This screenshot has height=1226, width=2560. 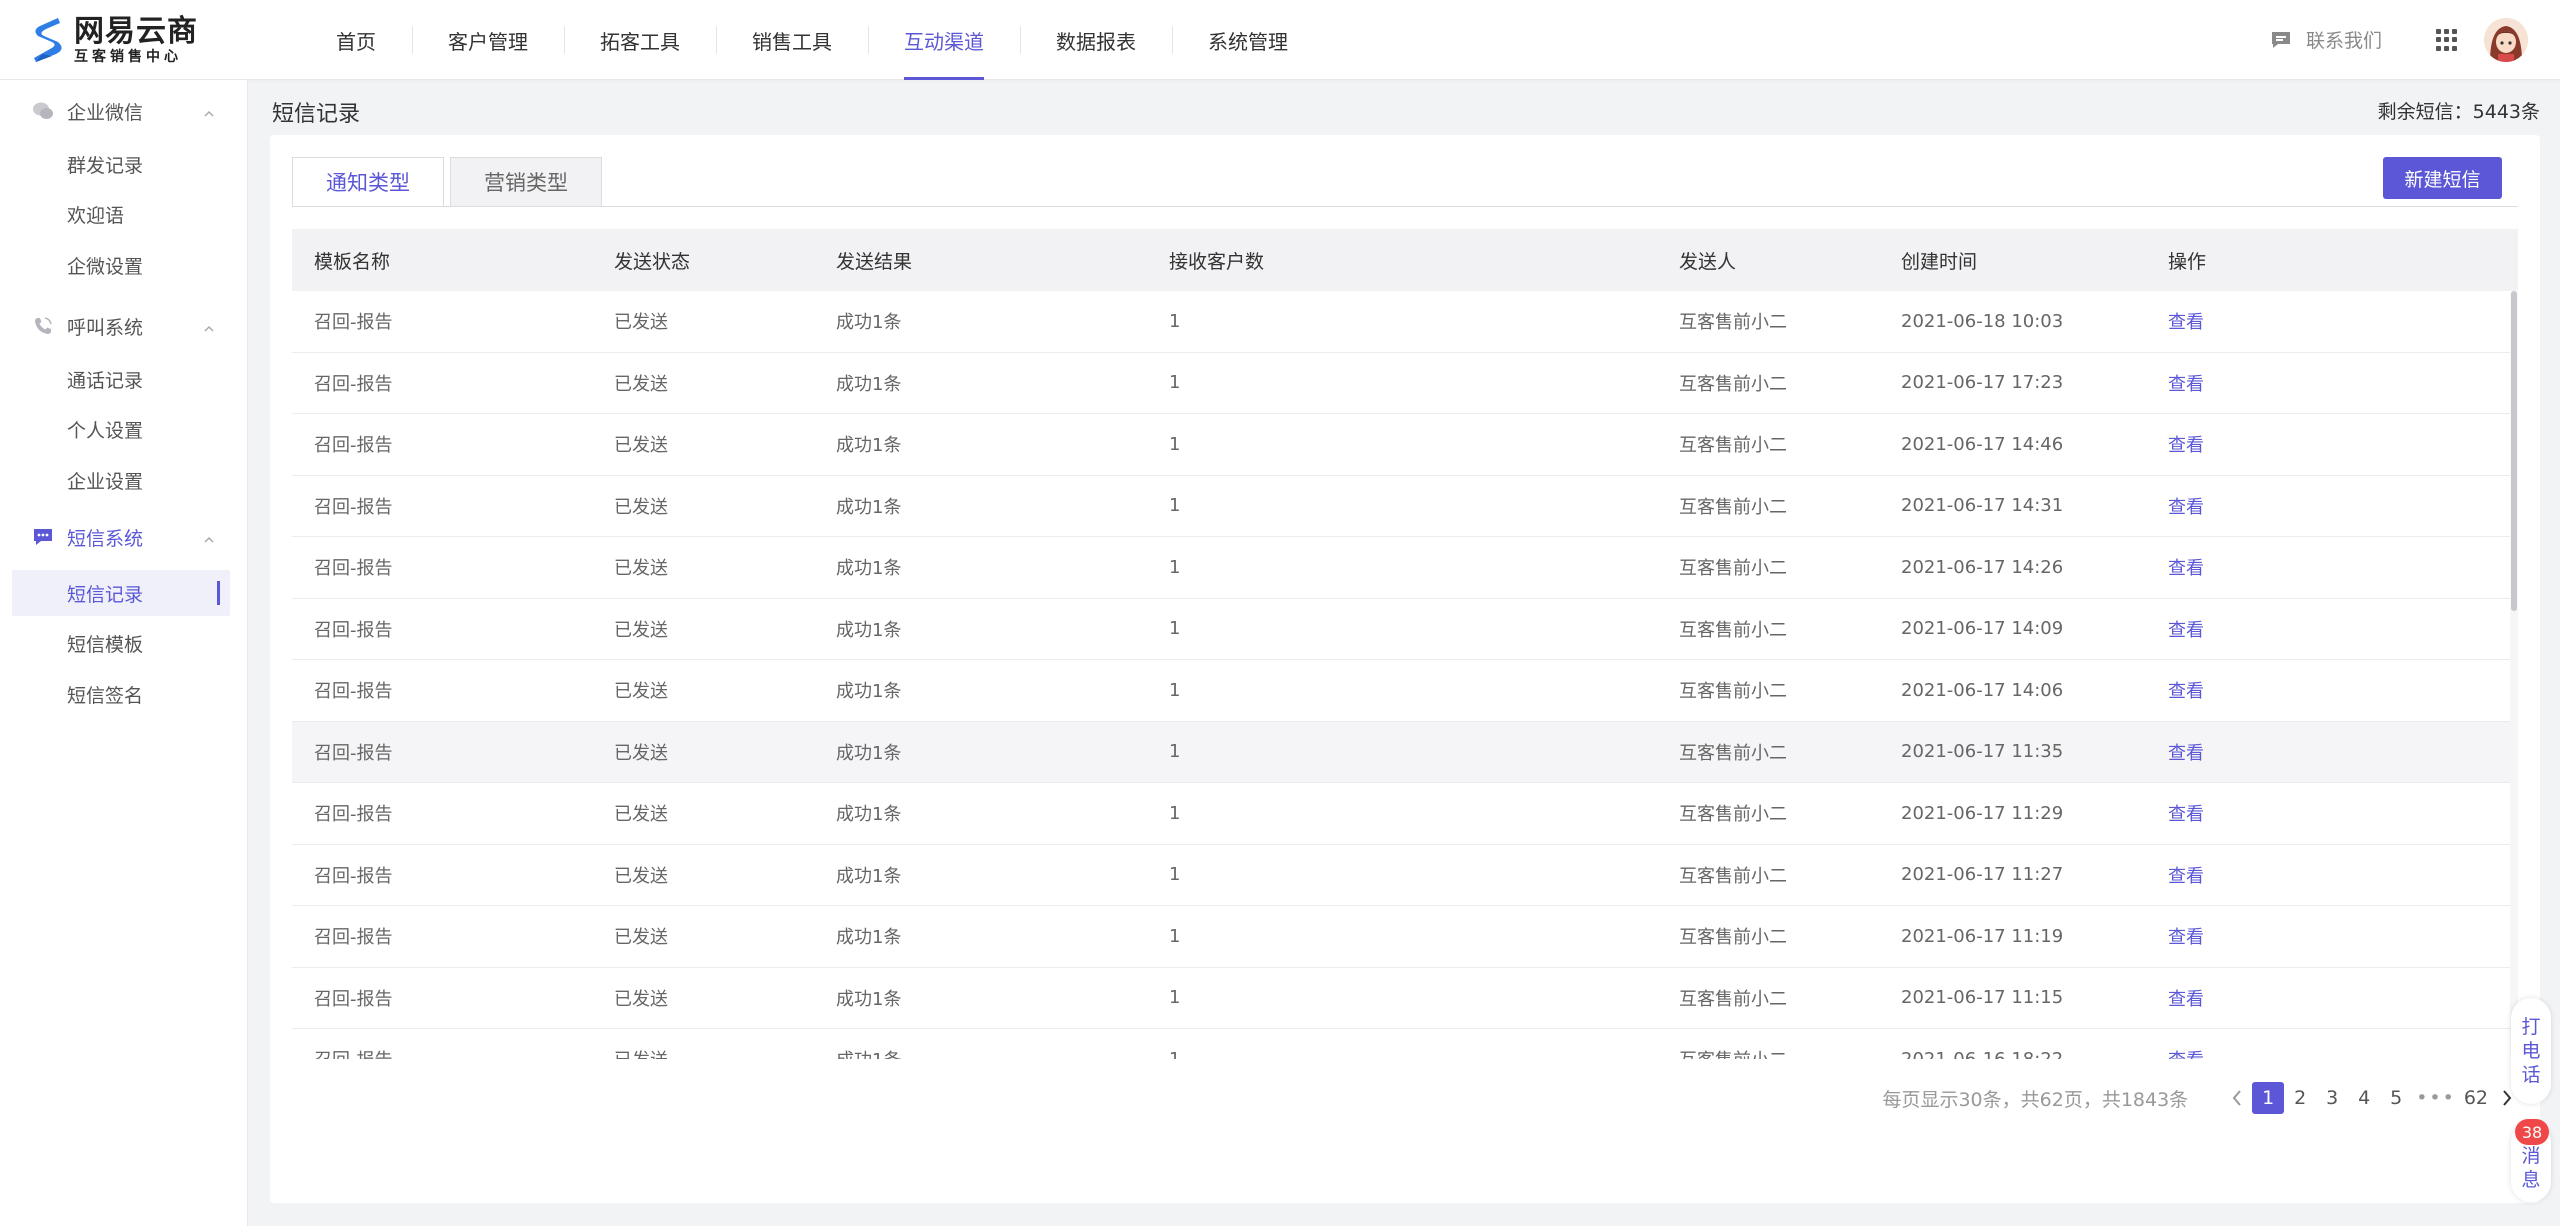 I want to click on page-ellipsis: •••, so click(x=2436, y=1098).